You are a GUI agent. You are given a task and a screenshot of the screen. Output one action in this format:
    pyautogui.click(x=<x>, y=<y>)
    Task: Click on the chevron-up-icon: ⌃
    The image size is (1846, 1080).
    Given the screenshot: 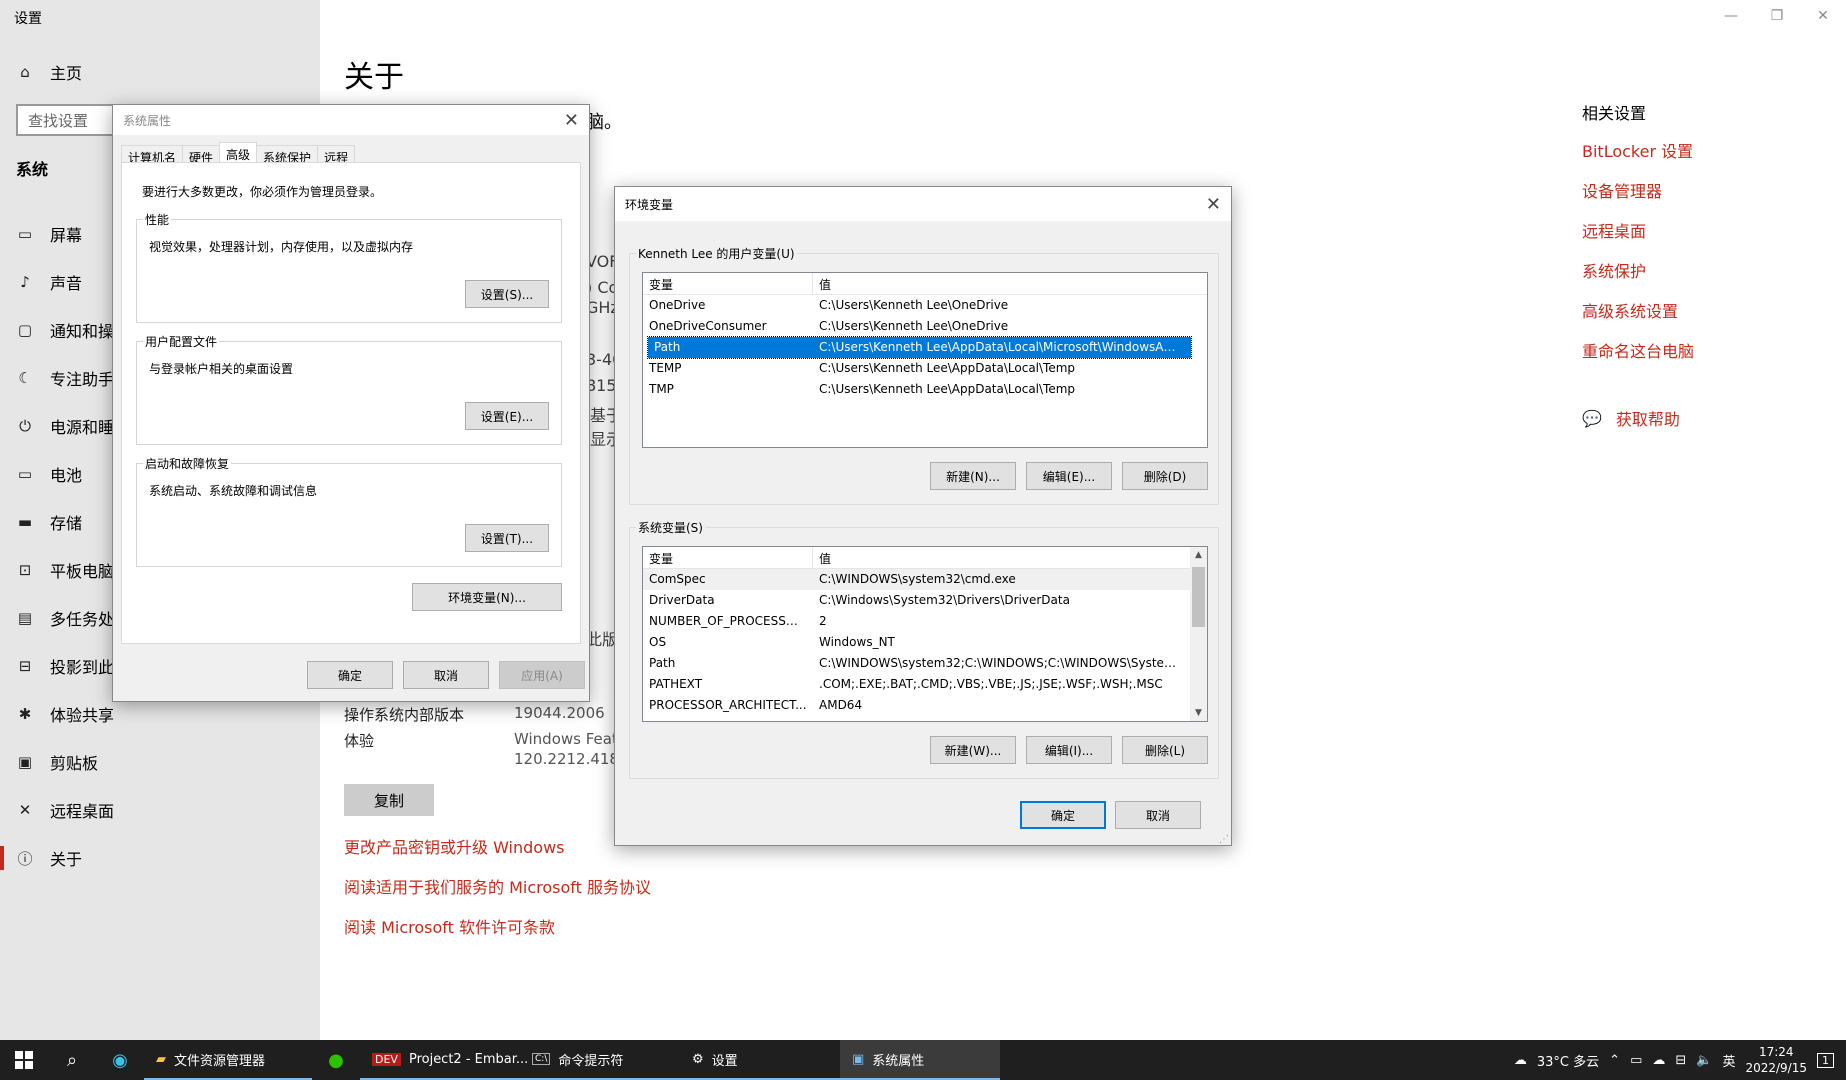 What is the action you would take?
    pyautogui.click(x=1614, y=1060)
    